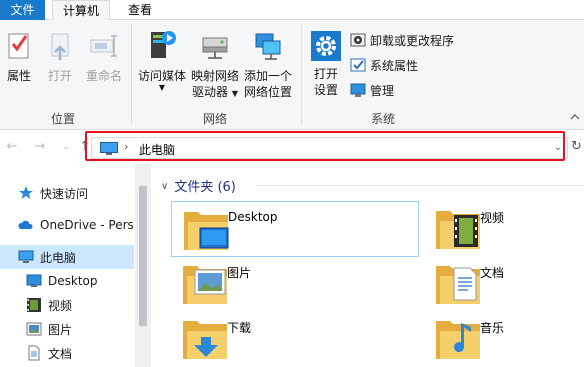 Image resolution: width=584 pixels, height=367 pixels. I want to click on nav-label: 视频, so click(60, 305).